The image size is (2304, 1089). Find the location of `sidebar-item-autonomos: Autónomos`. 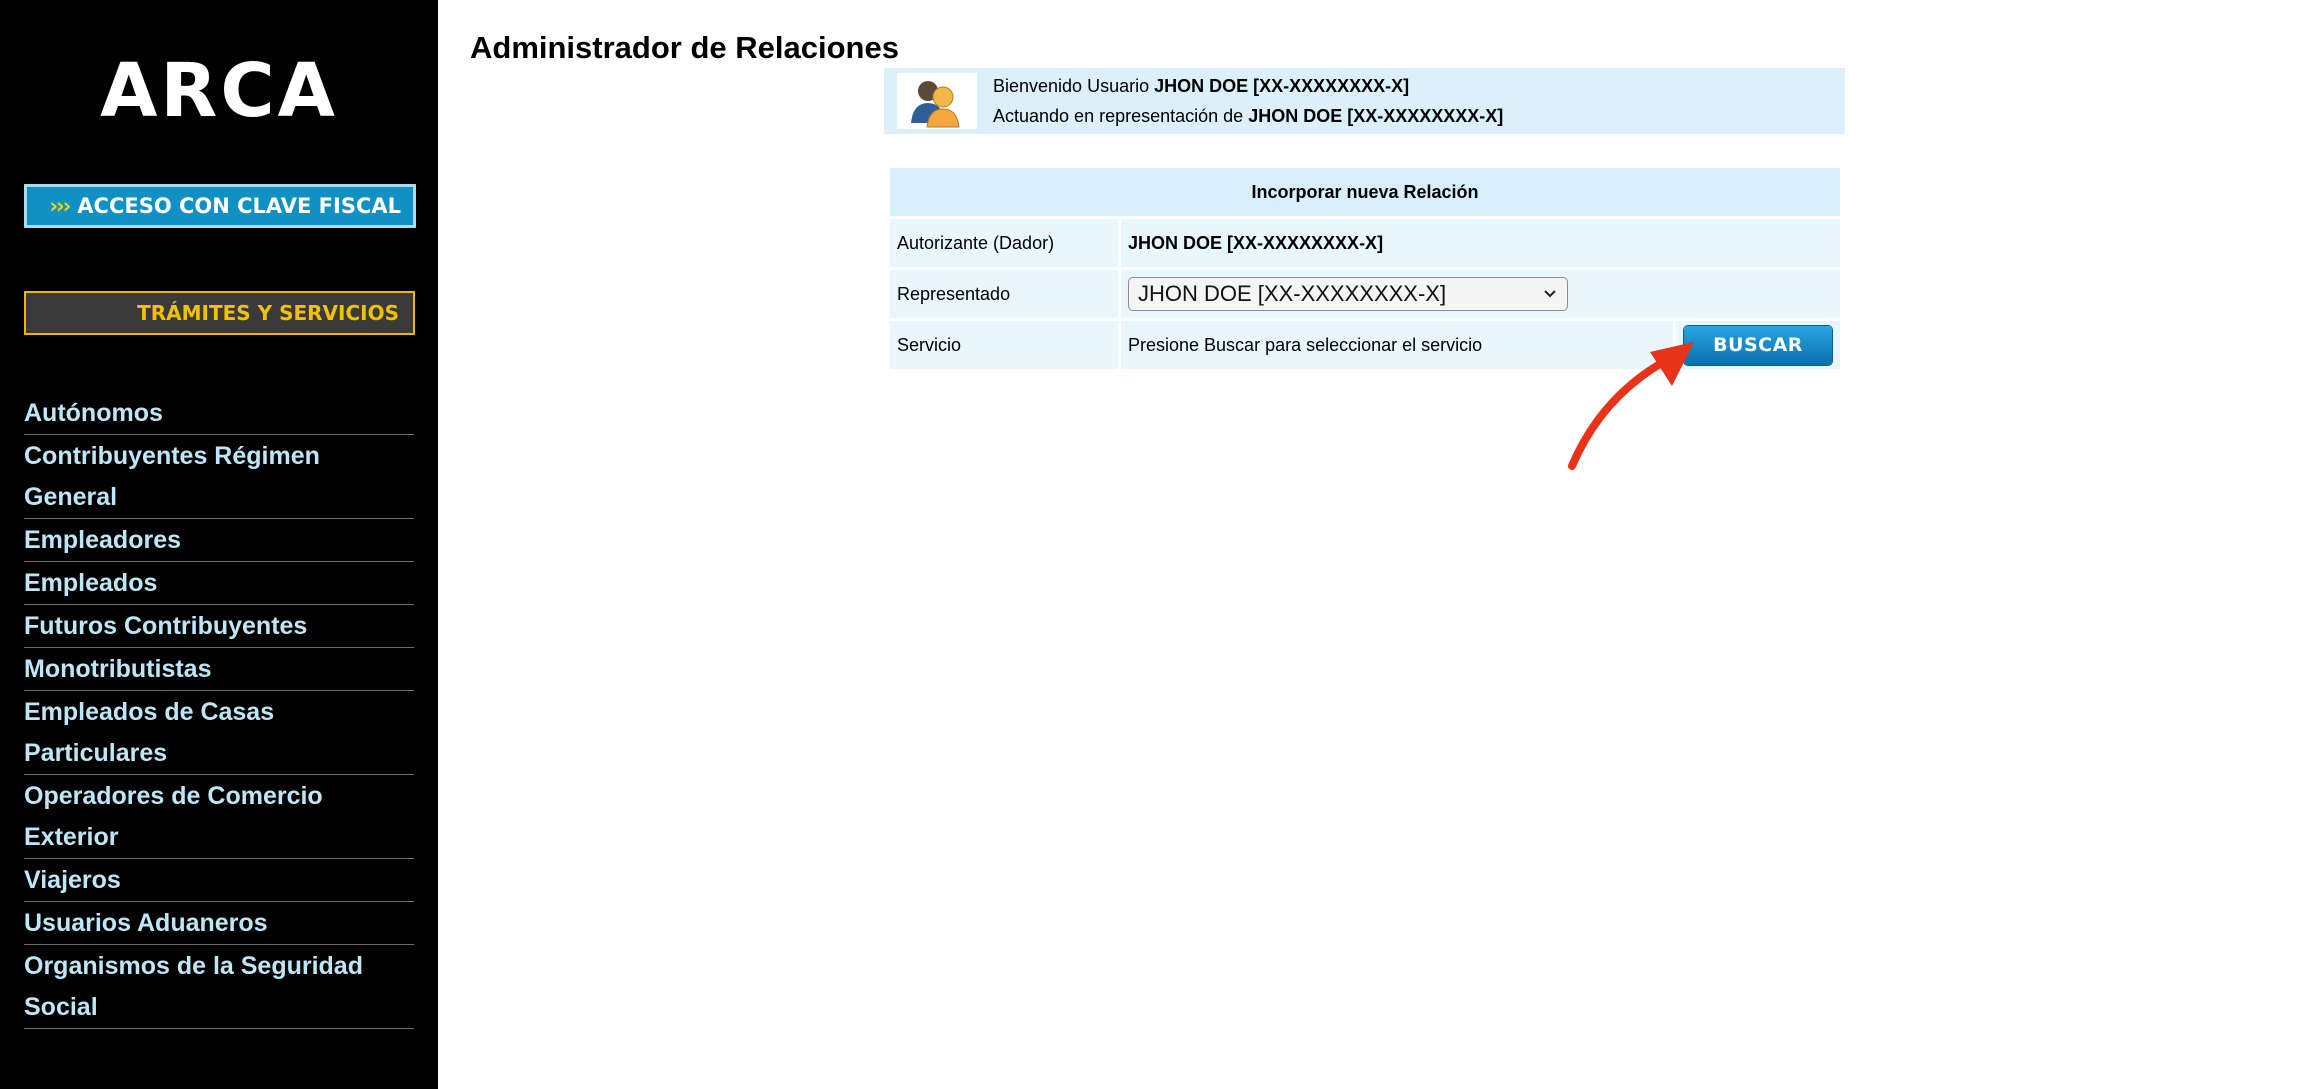

sidebar-item-autonomos: Autónomos is located at coordinates (219, 413).